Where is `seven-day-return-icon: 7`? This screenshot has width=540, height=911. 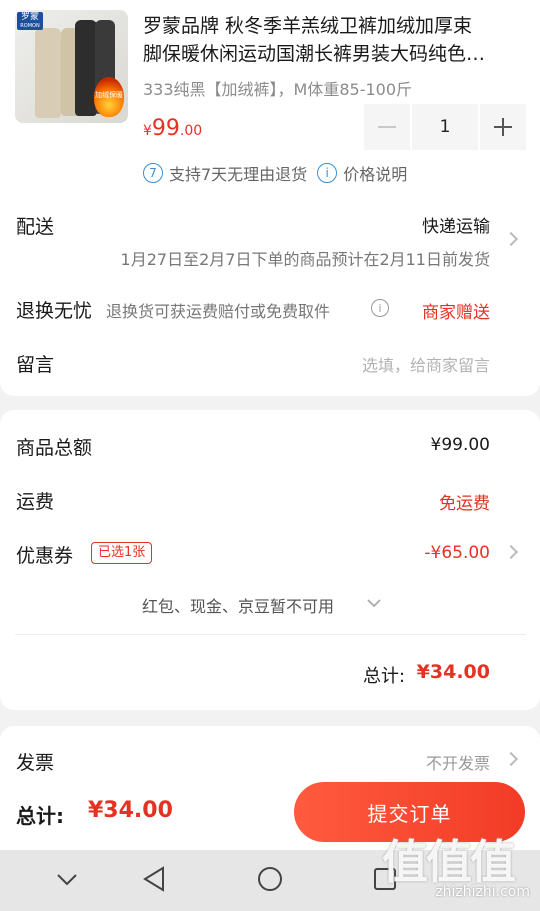 seven-day-return-icon: 7 is located at coordinates (153, 173).